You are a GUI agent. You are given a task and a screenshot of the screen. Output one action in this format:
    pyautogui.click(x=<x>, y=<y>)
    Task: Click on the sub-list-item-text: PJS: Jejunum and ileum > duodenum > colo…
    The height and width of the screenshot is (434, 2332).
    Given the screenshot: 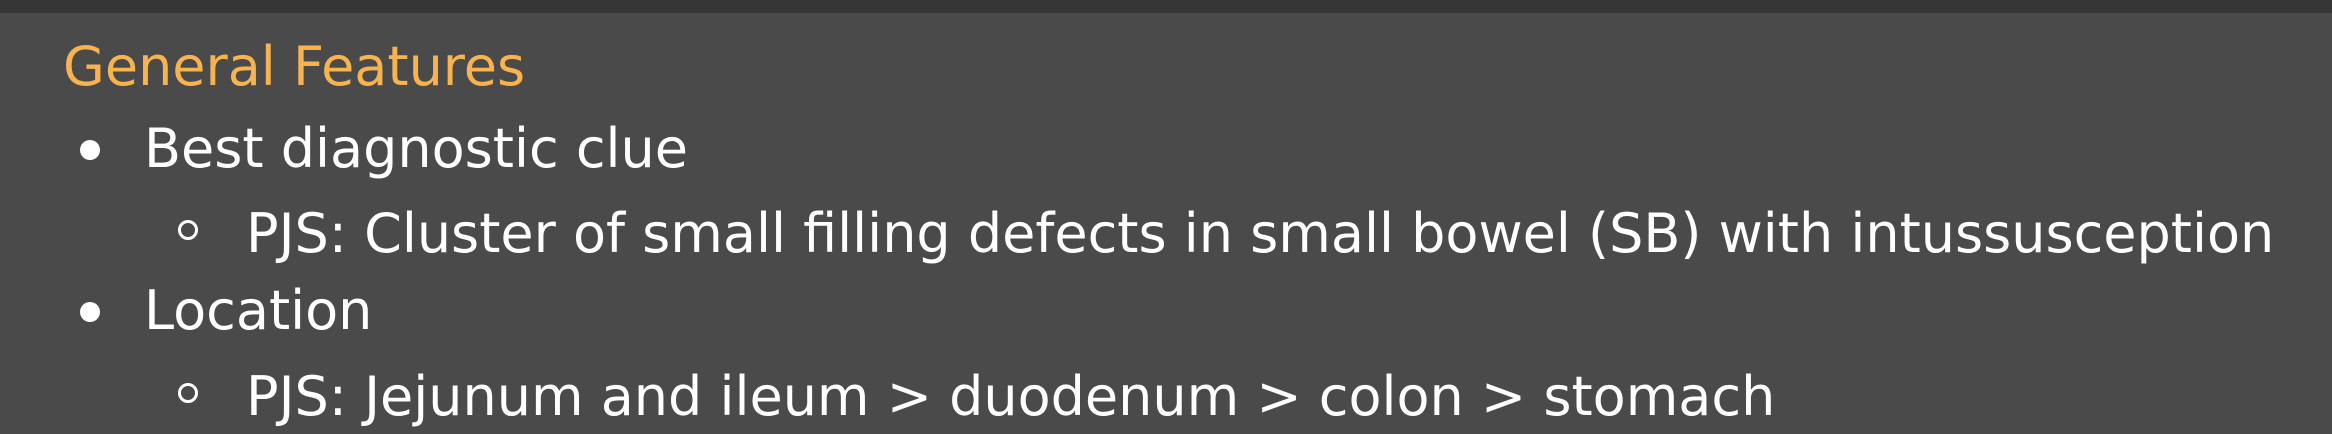 What is the action you would take?
    pyautogui.click(x=1011, y=396)
    